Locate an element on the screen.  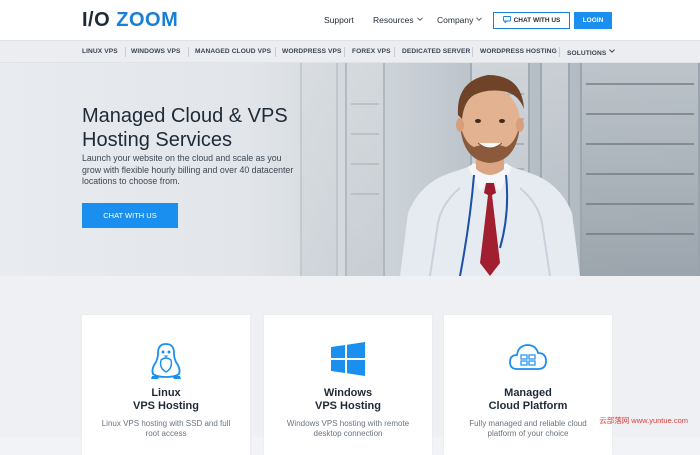
subnav-item-dedicated-server: DEDICATED SERVER is located at coordinates (436, 51).